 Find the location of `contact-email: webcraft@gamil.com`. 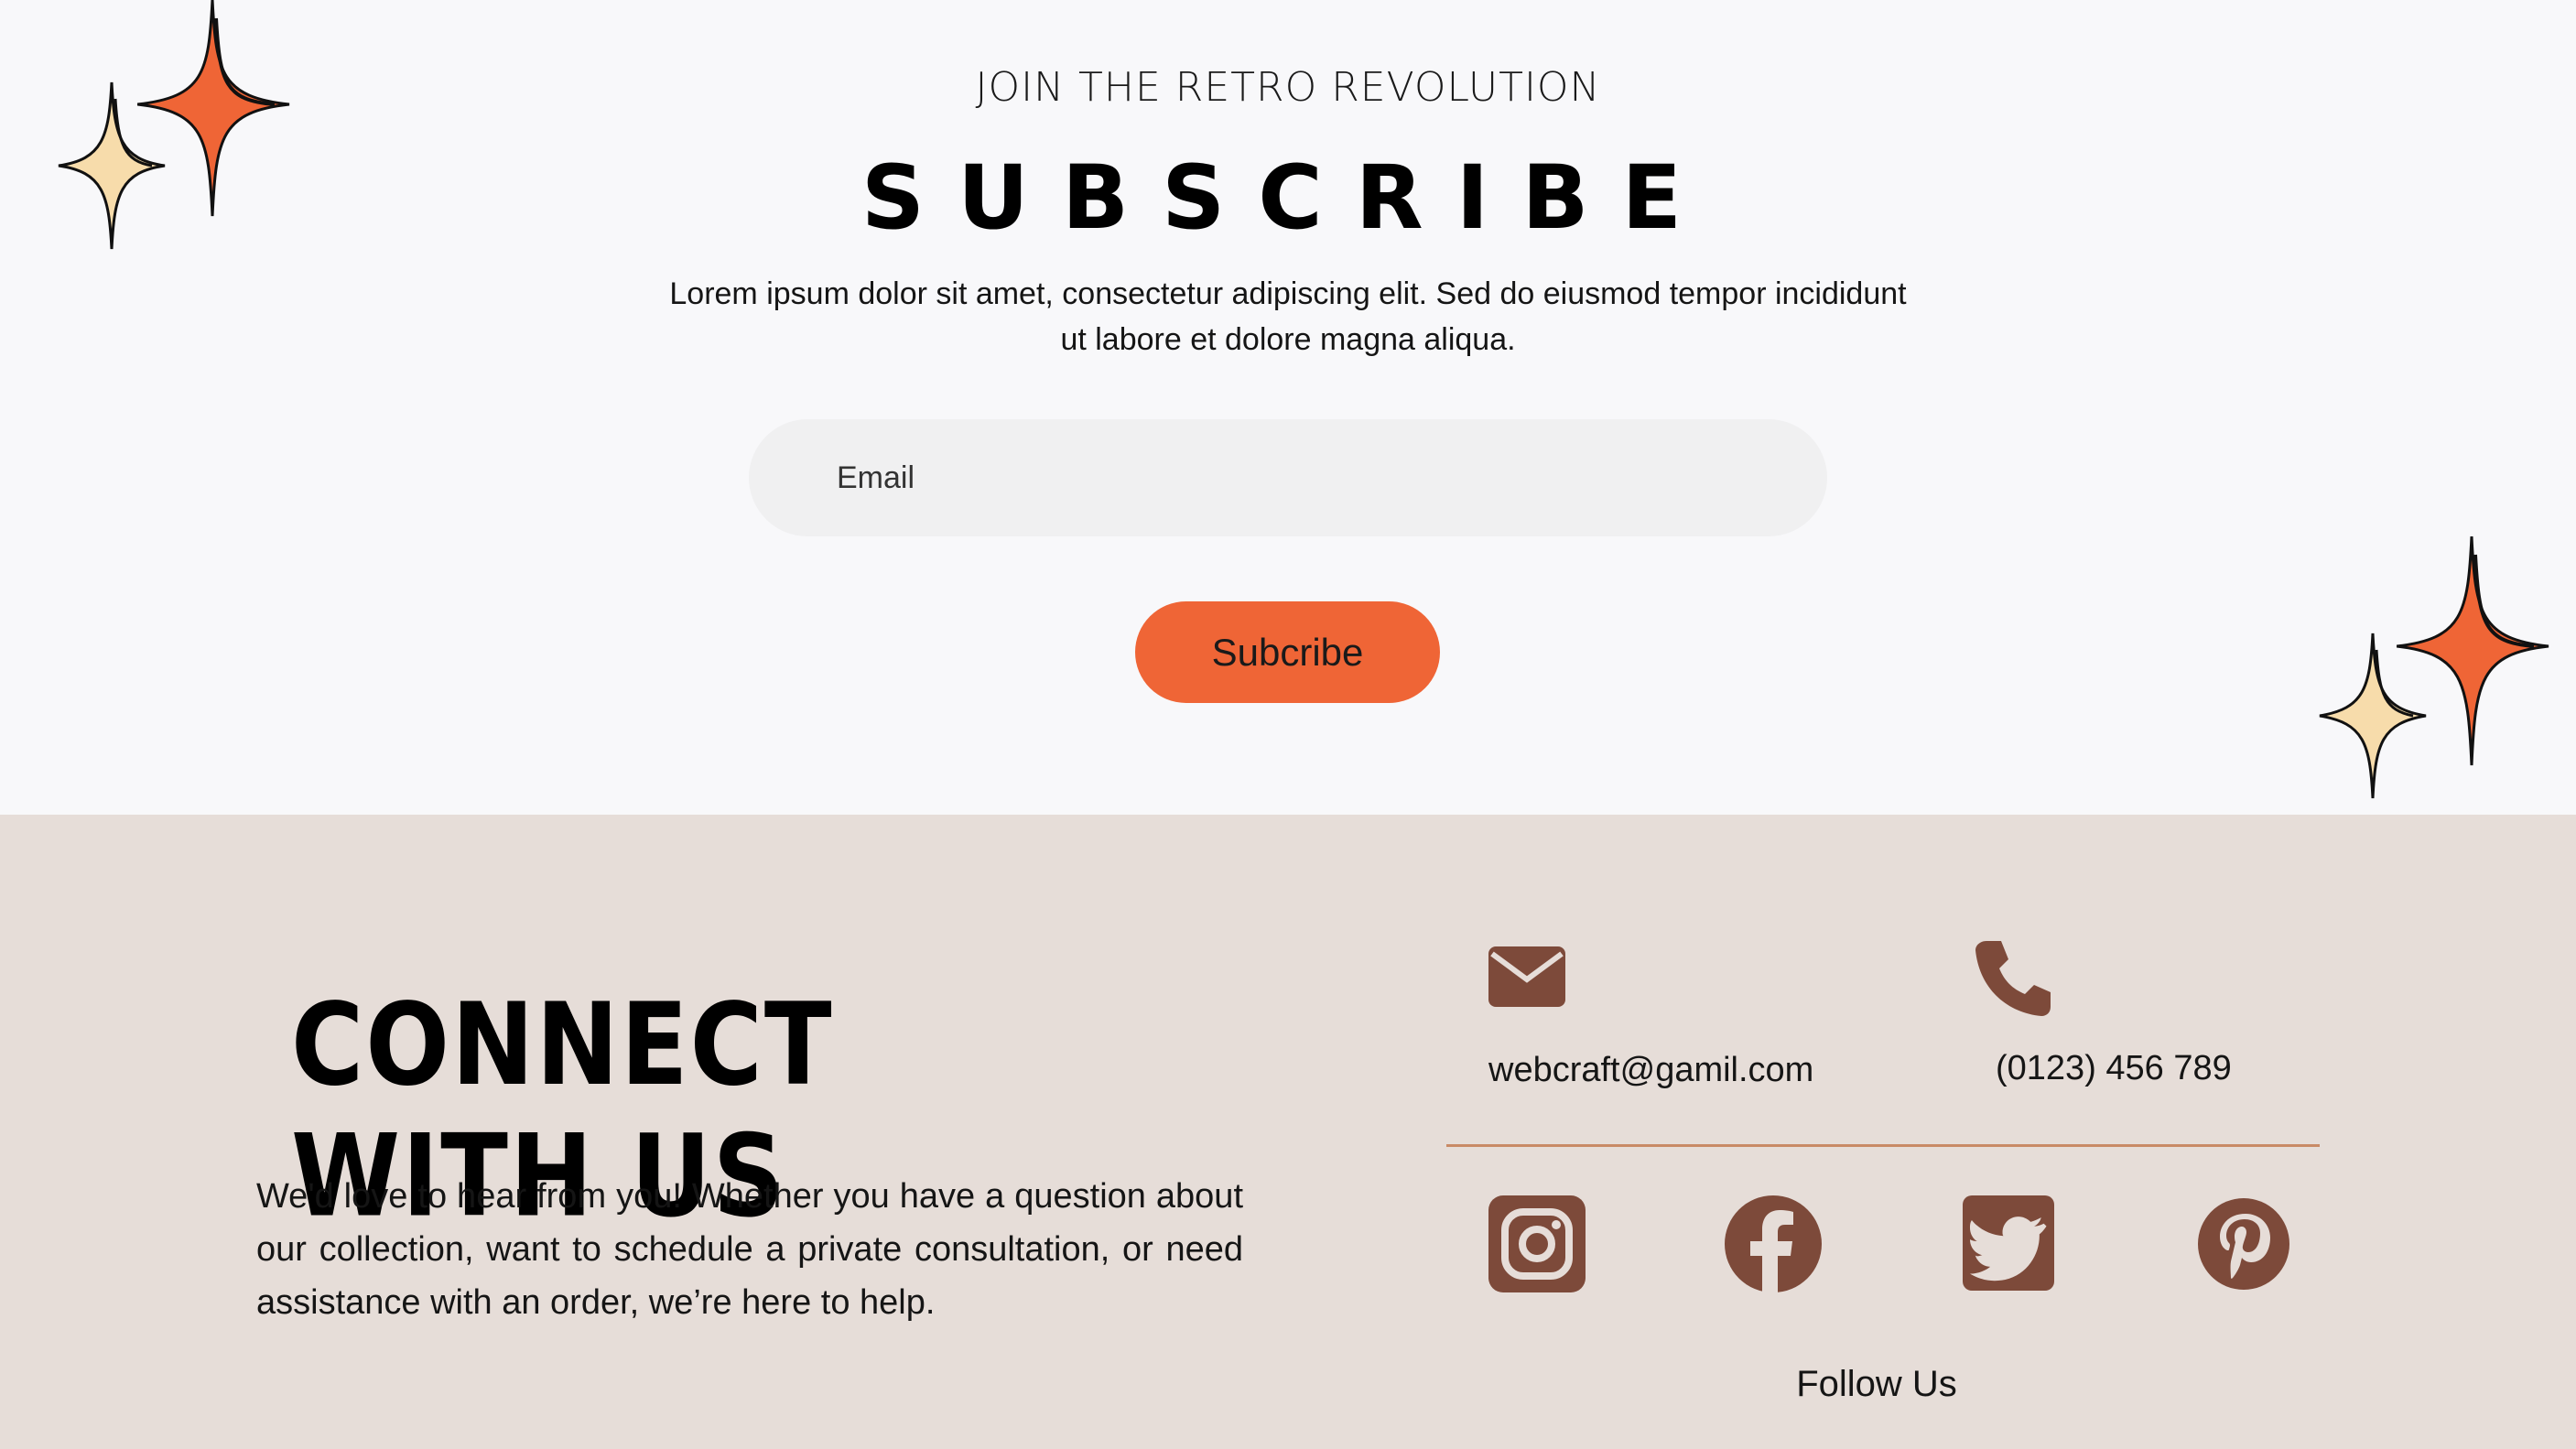

contact-email: webcraft@gamil.com is located at coordinates (1651, 1070).